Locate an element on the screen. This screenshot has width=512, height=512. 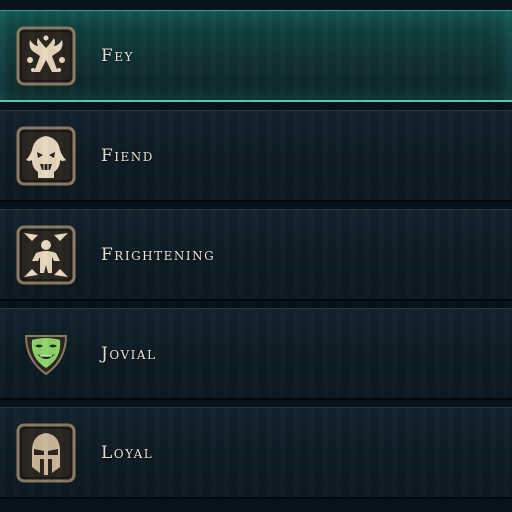
trait-label: Fiend is located at coordinates (127, 155).